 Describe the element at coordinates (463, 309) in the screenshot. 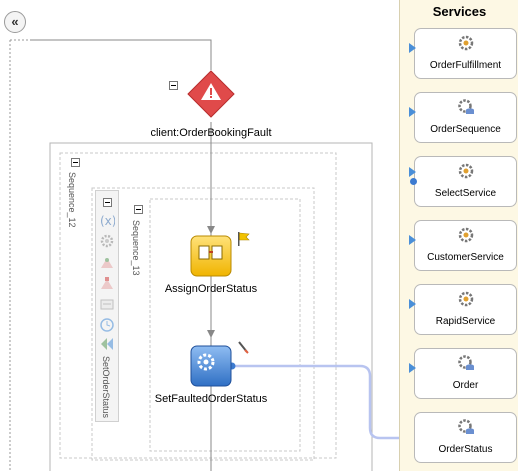

I see `service-rapid-service: RapidService` at that location.